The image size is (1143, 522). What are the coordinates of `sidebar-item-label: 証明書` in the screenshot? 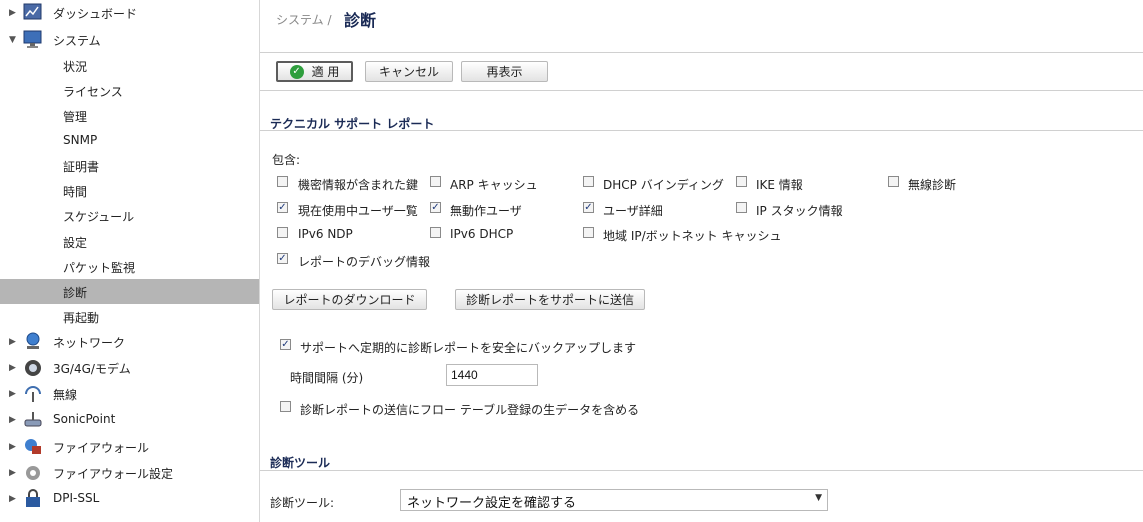 It's located at (81, 167).